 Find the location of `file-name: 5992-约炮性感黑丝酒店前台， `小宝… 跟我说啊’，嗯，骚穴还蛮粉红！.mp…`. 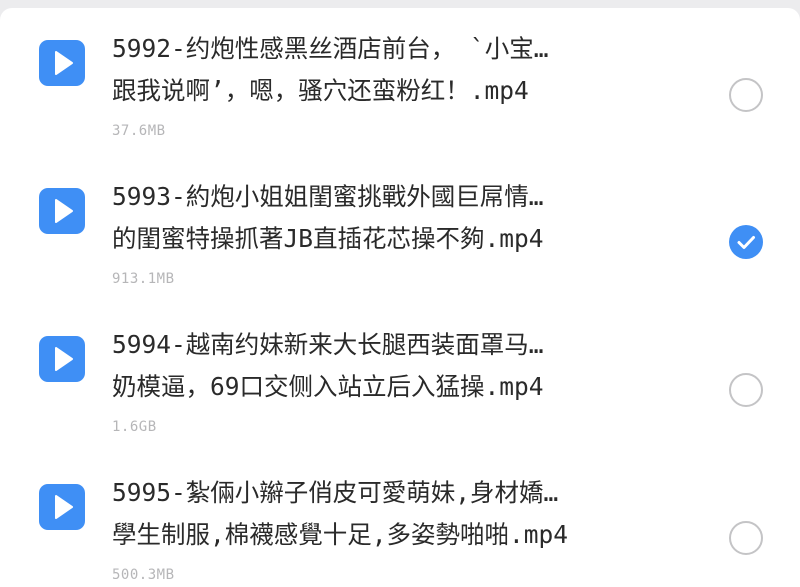

file-name: 5992-约炮性感黑丝酒店前台， `小宝… 跟我说啊’，嗯，骚穴还蛮粉红！.mp… is located at coordinates (382, 70).